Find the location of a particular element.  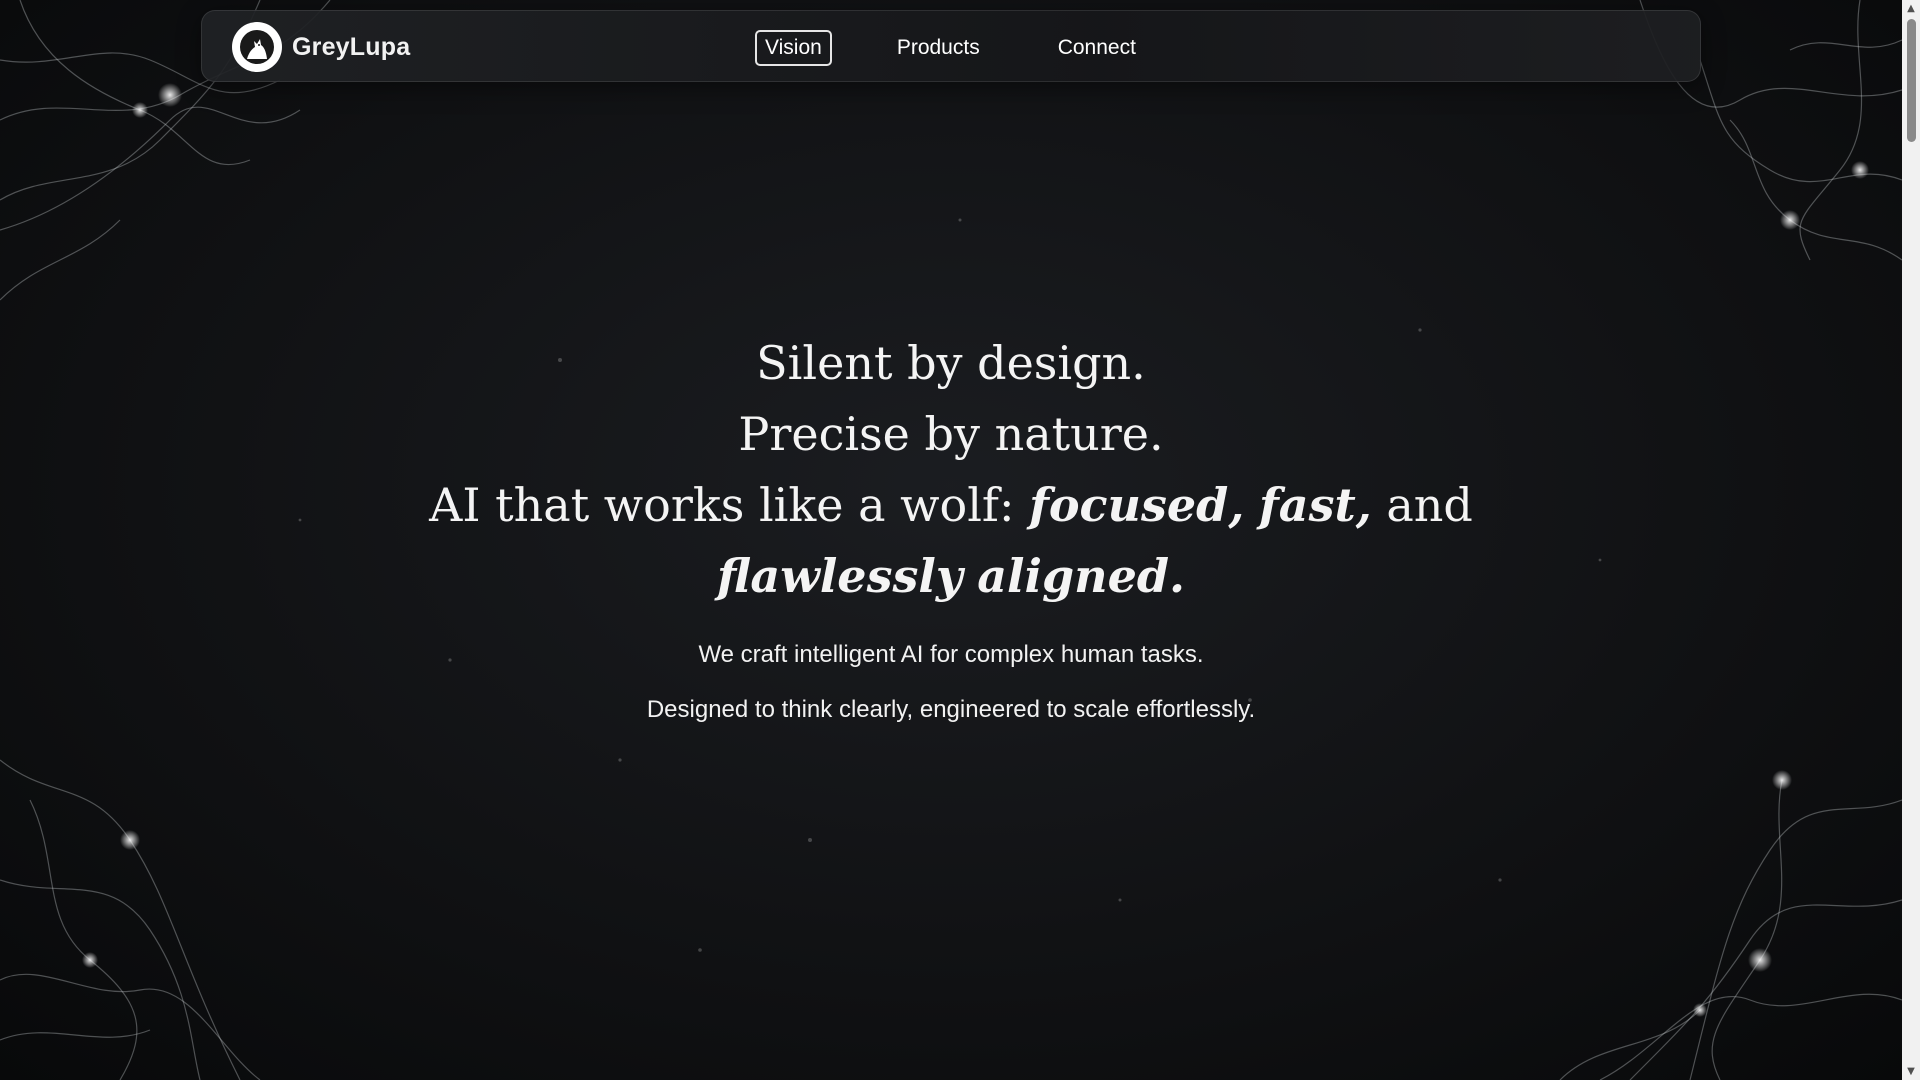

headline-line-1: Silent by design. is located at coordinates (951, 363).